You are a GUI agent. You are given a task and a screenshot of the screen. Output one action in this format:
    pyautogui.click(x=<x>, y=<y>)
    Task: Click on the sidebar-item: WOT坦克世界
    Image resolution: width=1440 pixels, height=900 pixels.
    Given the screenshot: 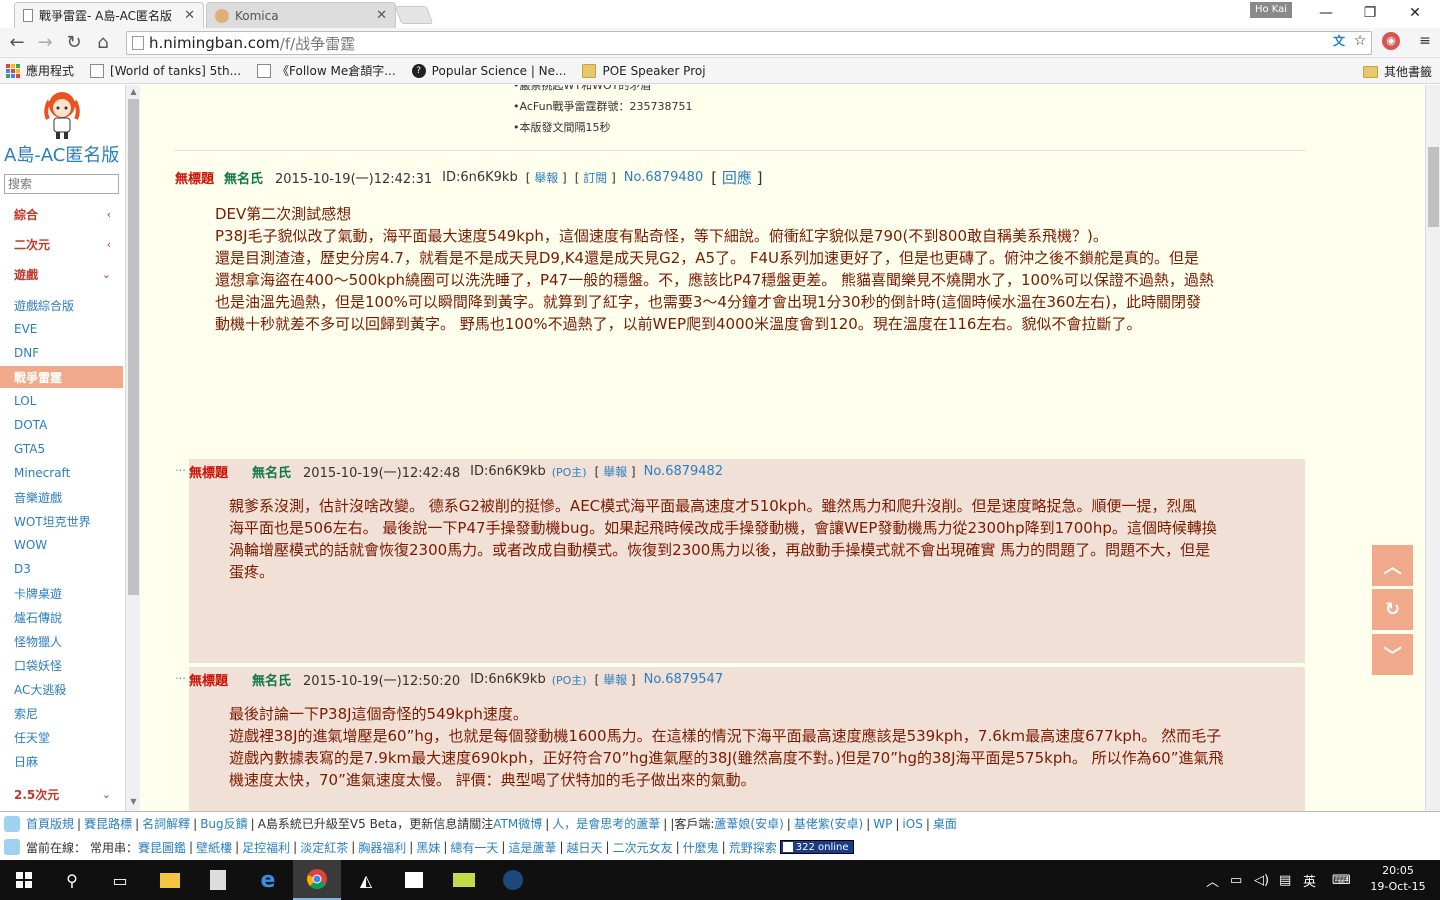 What is the action you would take?
    pyautogui.click(x=61, y=521)
    